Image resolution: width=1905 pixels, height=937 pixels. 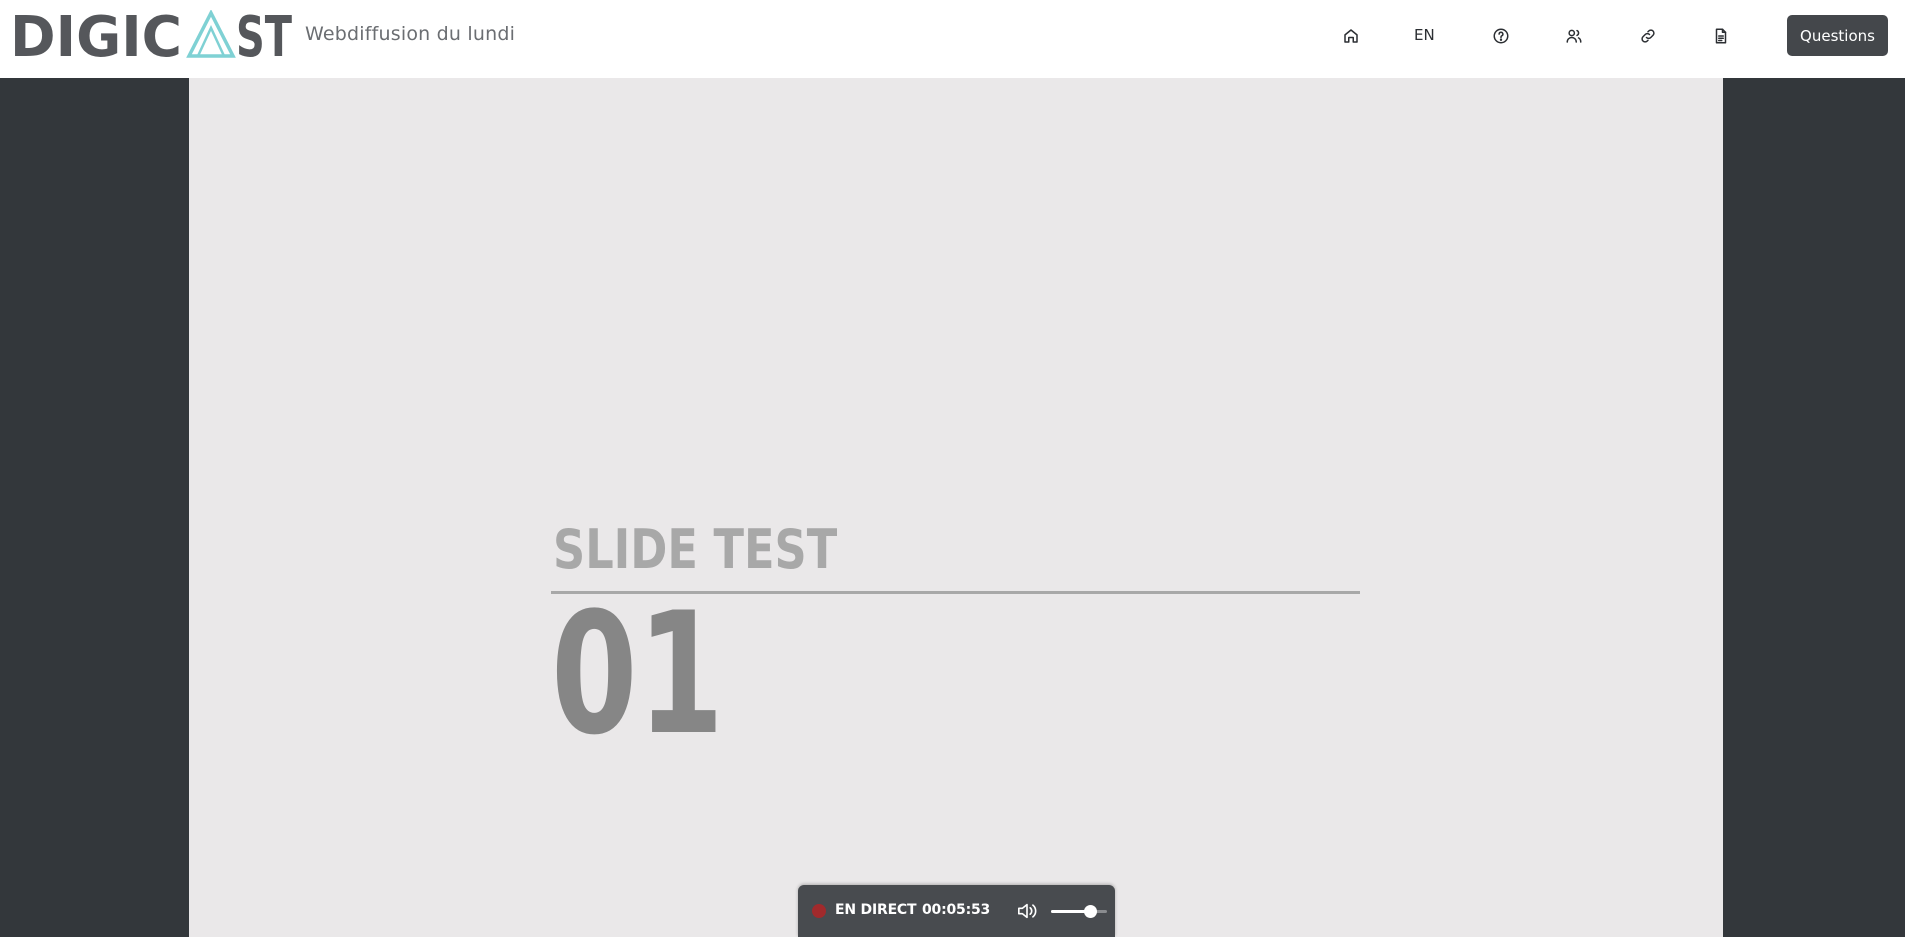 I want to click on svg-text: DIGIC, so click(x=96, y=35).